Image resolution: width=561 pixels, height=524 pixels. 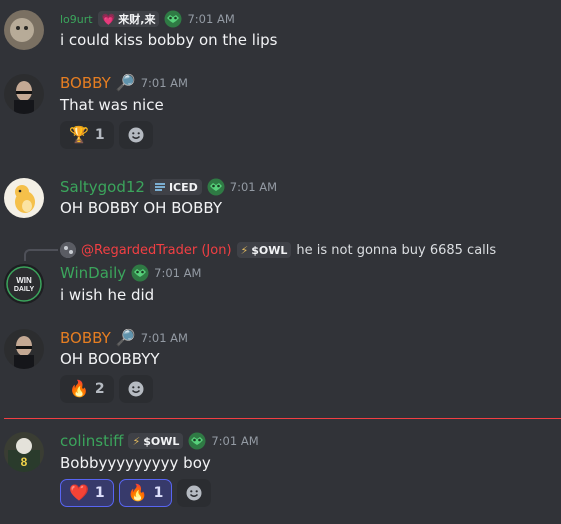 I want to click on reaction-trophy: 🏆 1, so click(x=87, y=135).